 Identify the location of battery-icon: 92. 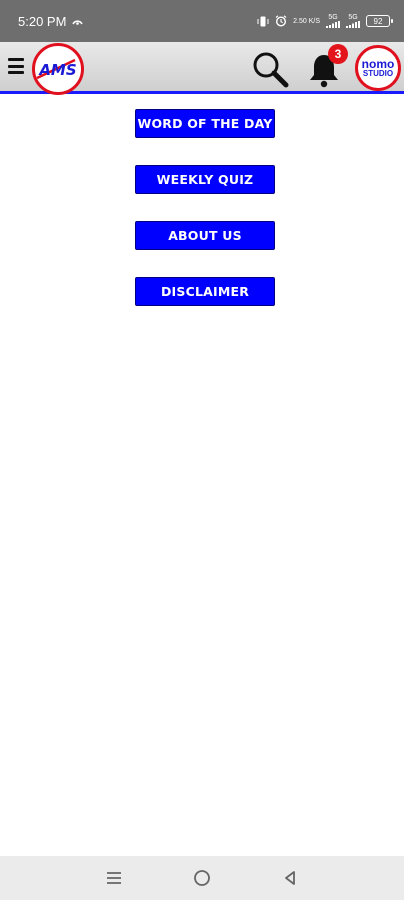
(379, 21).